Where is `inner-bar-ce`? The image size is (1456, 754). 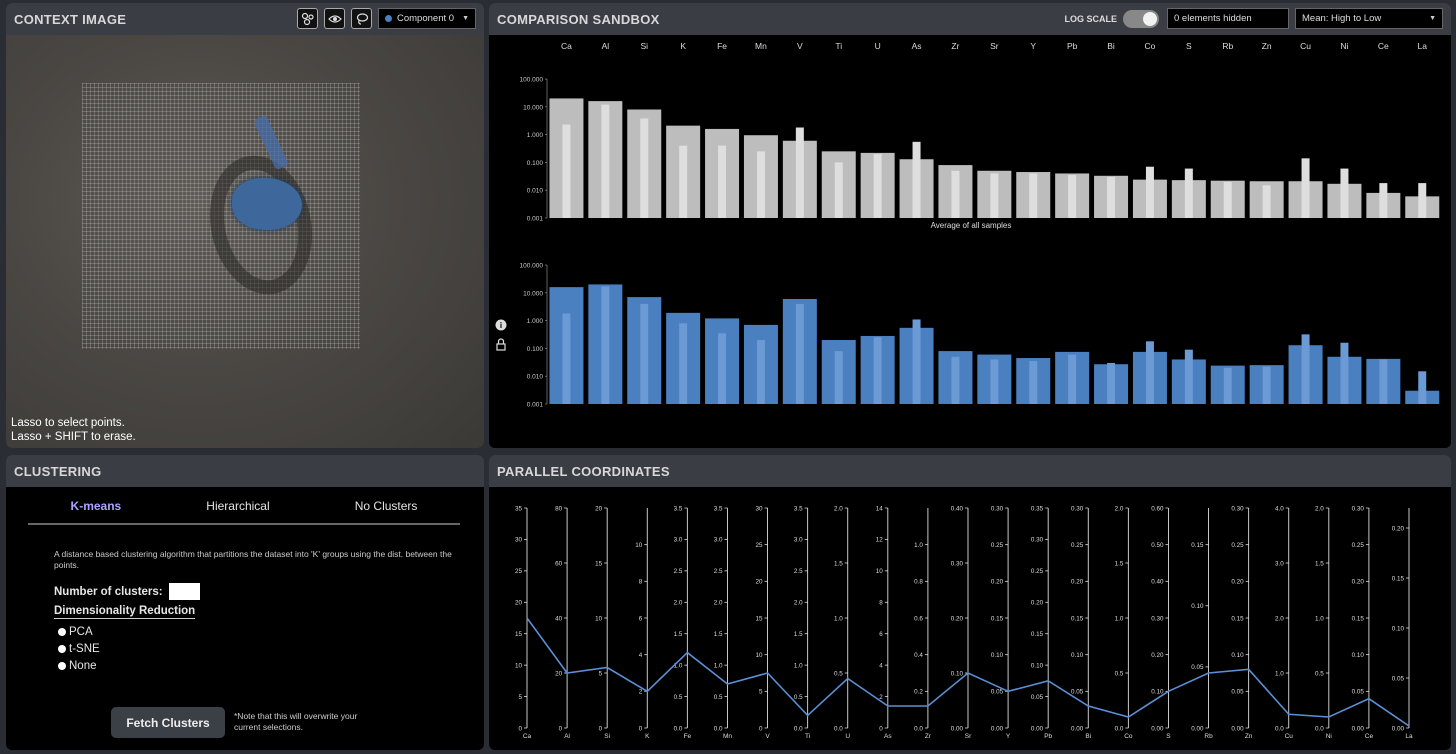
inner-bar-ce is located at coordinates (1383, 381).